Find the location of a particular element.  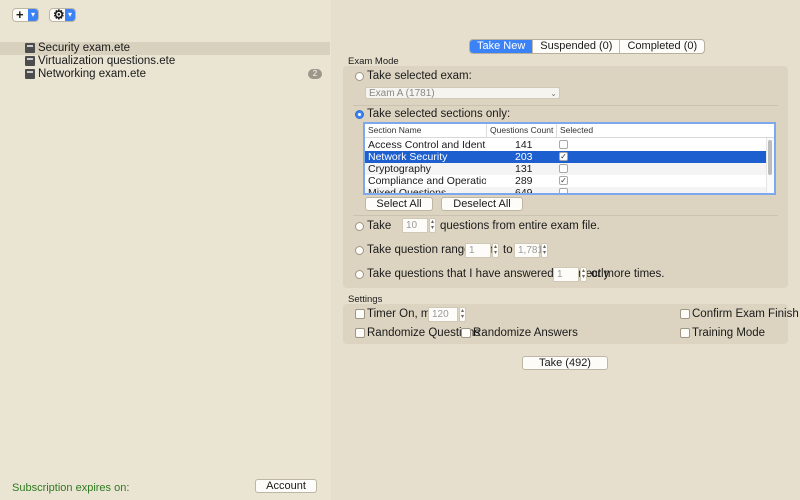

exam-select: Exam A (1781) ⌄ is located at coordinates (462, 93).